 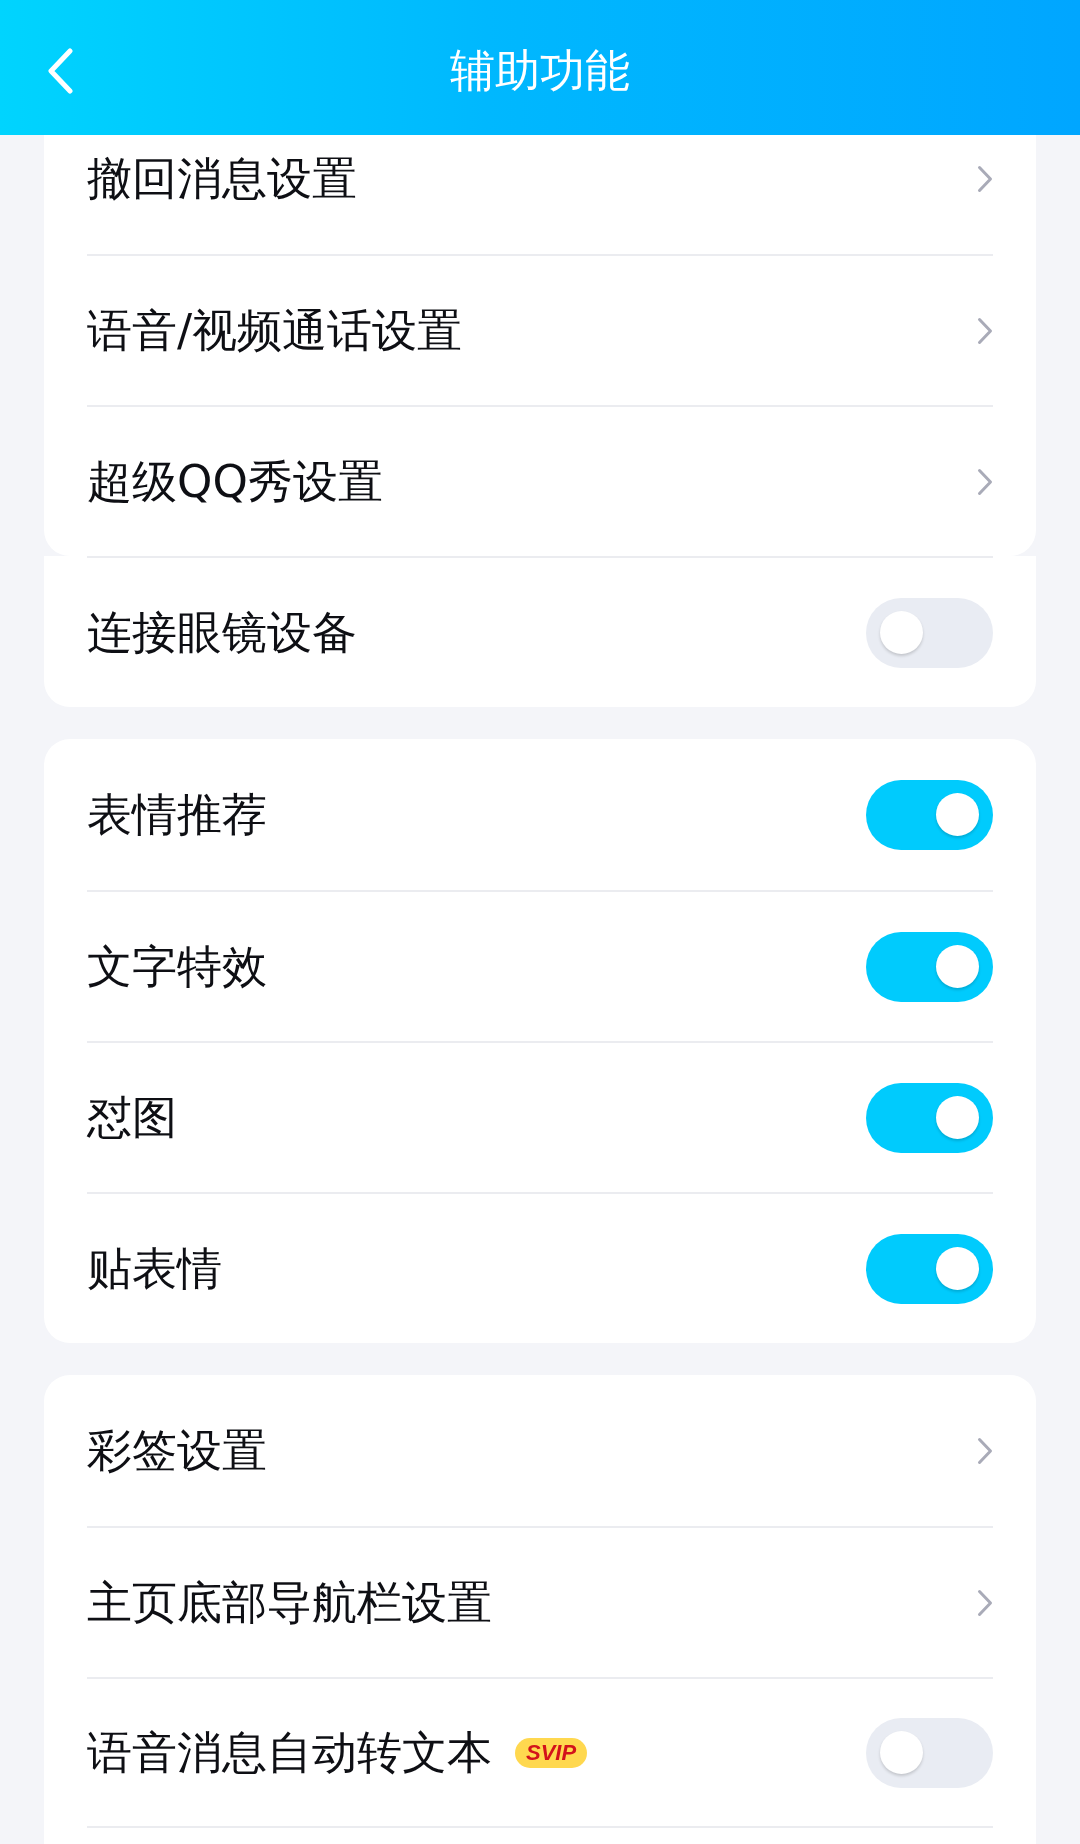 What do you see at coordinates (222, 632) in the screenshot?
I see `setting-label: 连接眼镜设备` at bounding box center [222, 632].